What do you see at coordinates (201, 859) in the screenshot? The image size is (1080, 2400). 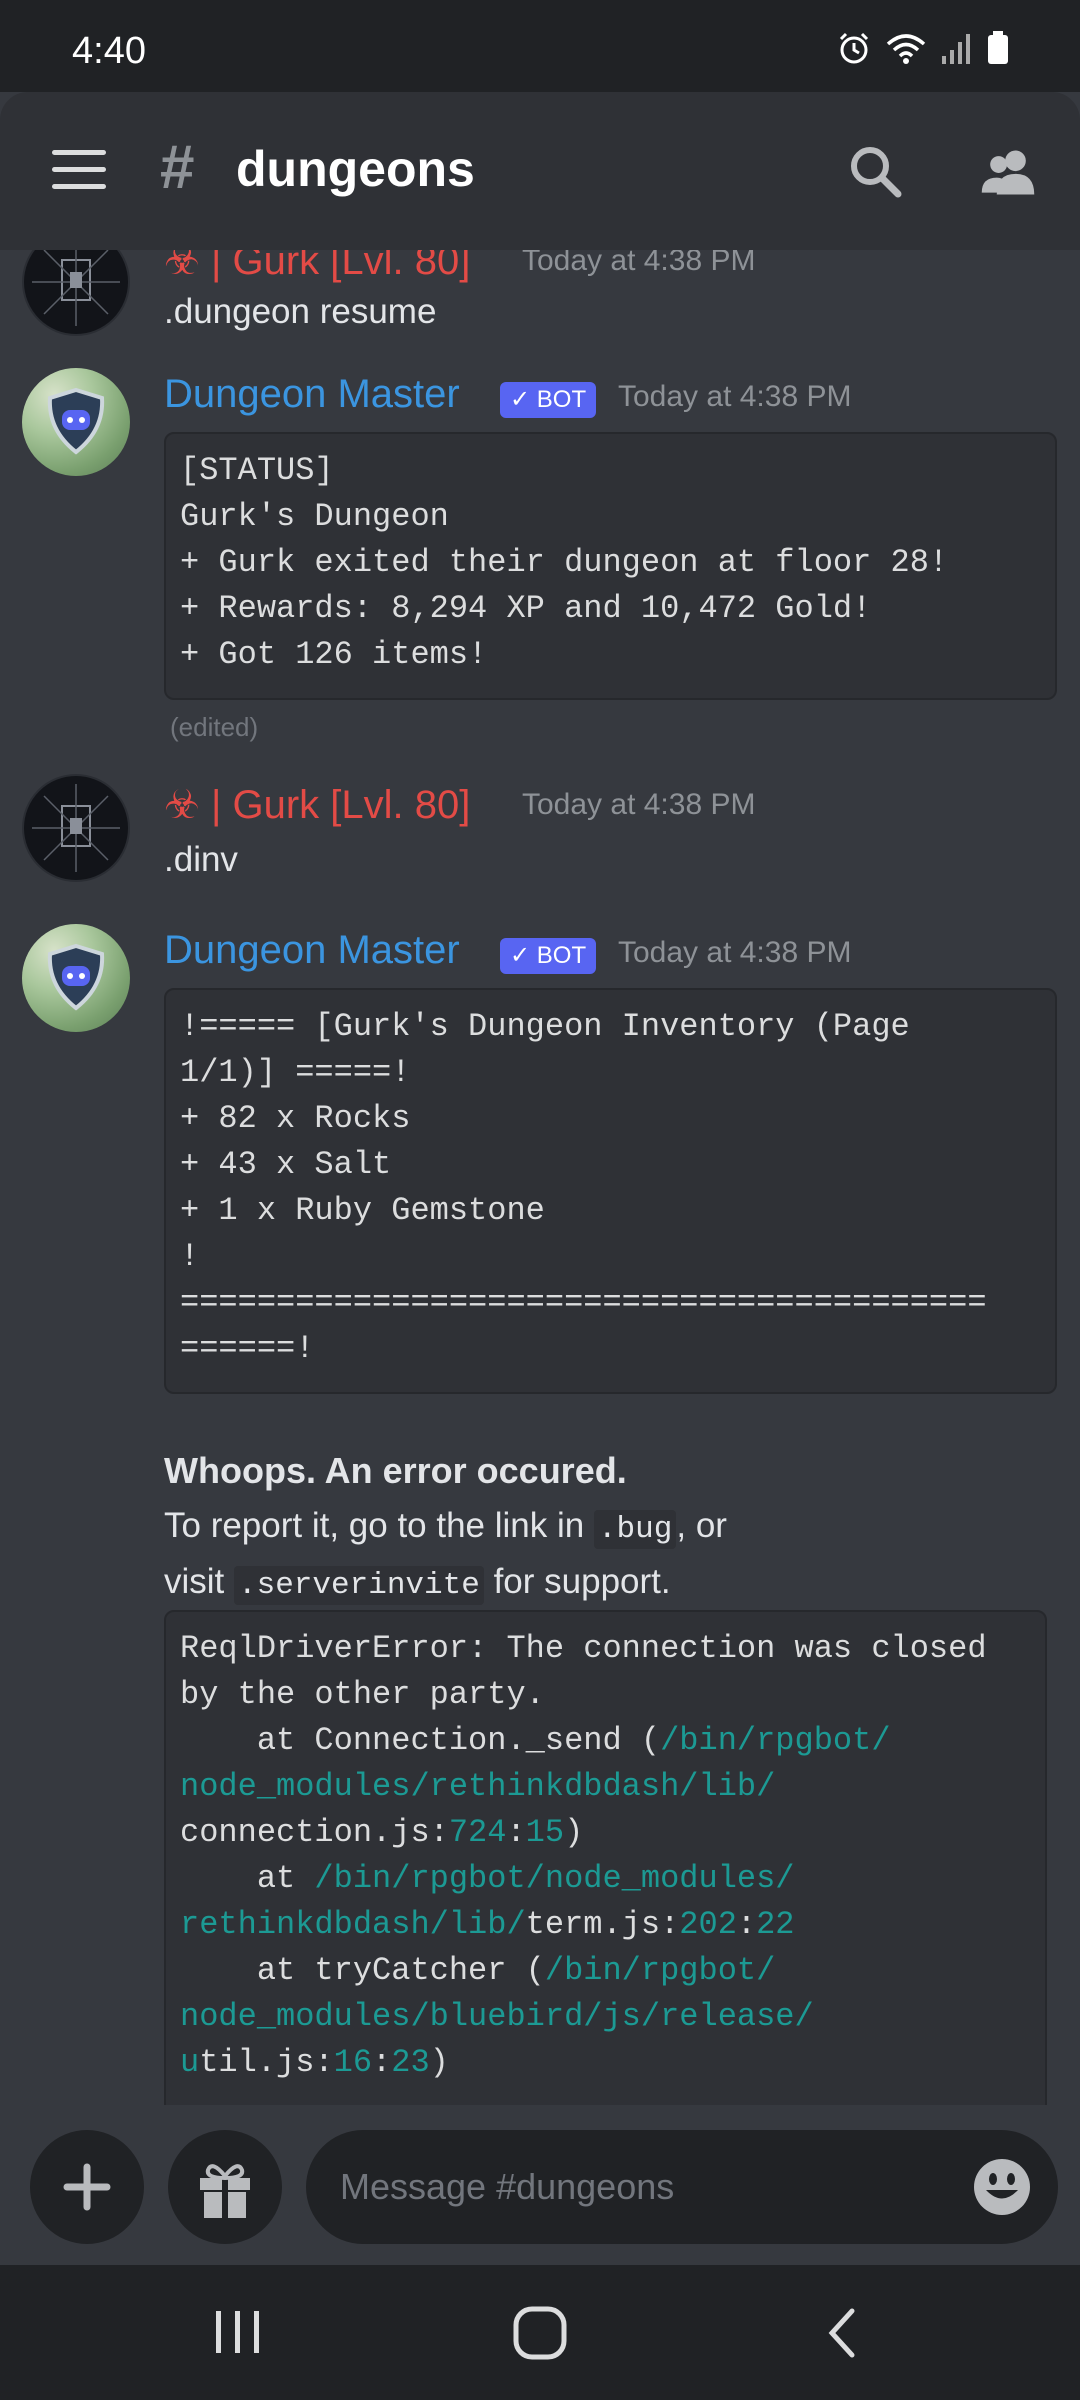 I see `message-text: .dinv` at bounding box center [201, 859].